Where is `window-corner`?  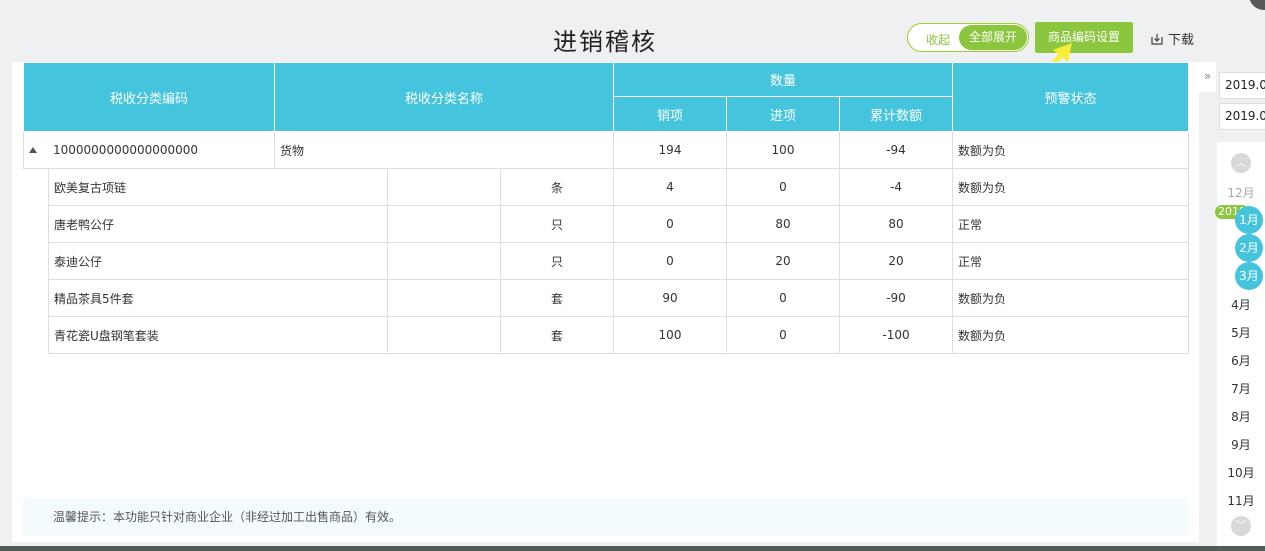 window-corner is located at coordinates (1257, 5).